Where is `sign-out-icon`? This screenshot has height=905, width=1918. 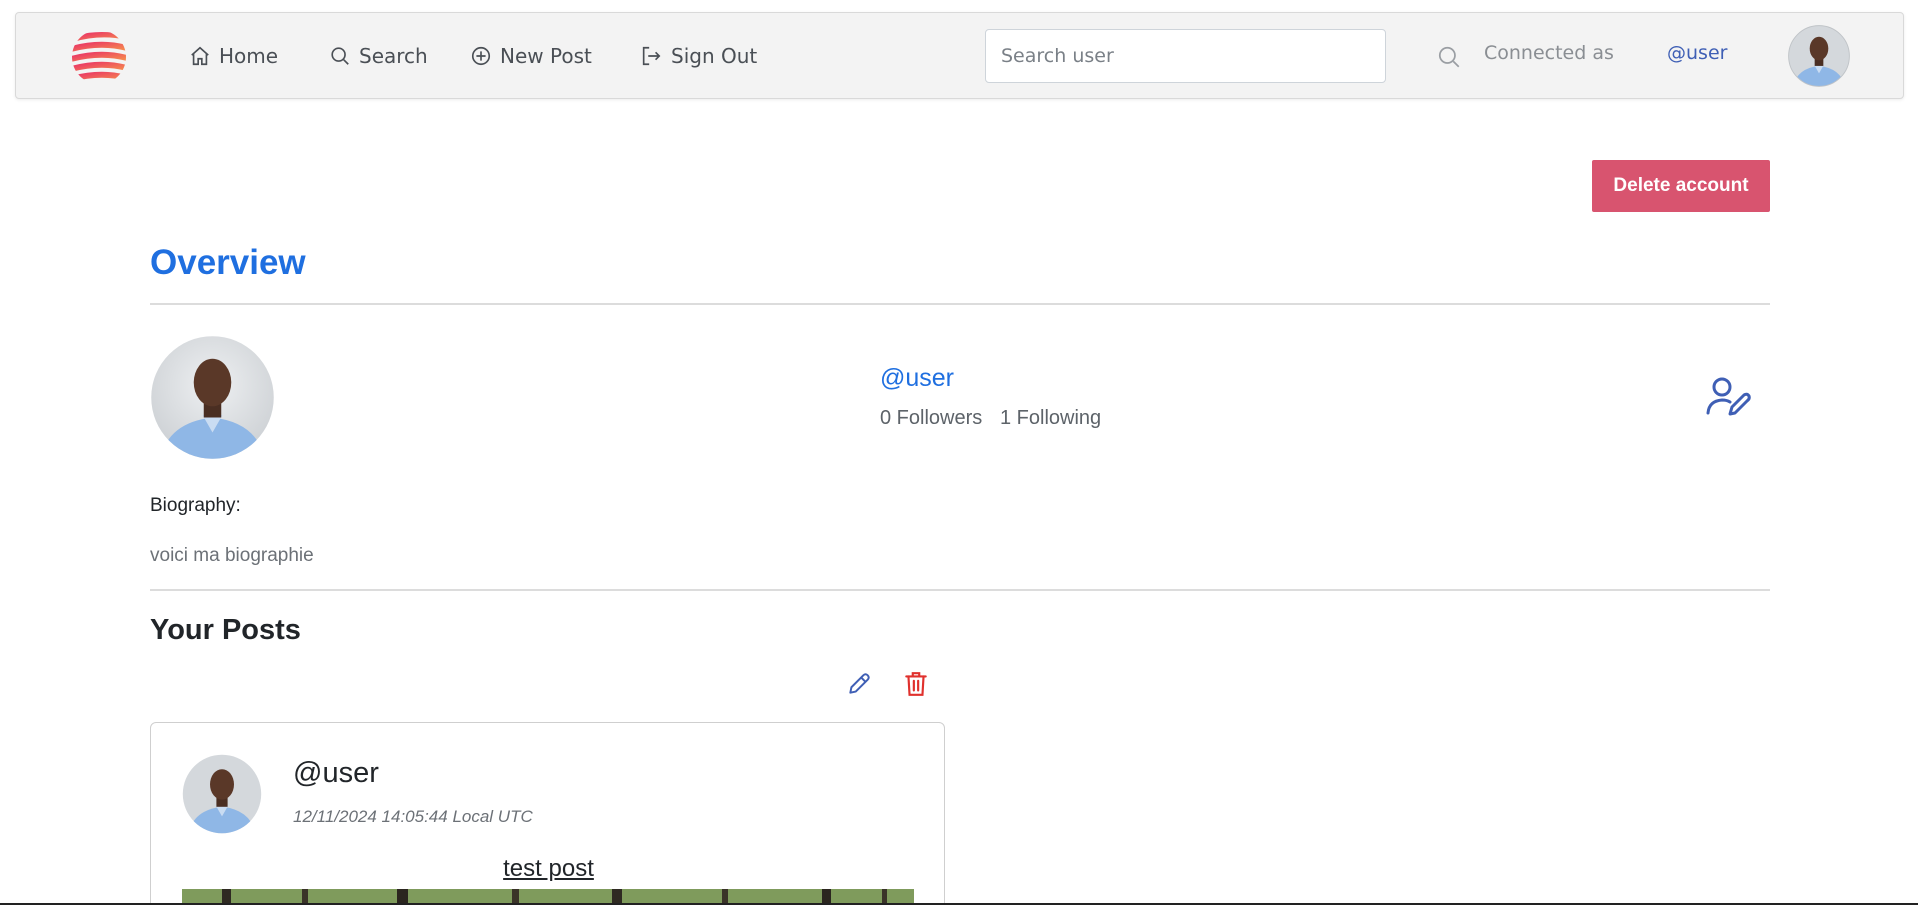
sign-out-icon is located at coordinates (651, 56).